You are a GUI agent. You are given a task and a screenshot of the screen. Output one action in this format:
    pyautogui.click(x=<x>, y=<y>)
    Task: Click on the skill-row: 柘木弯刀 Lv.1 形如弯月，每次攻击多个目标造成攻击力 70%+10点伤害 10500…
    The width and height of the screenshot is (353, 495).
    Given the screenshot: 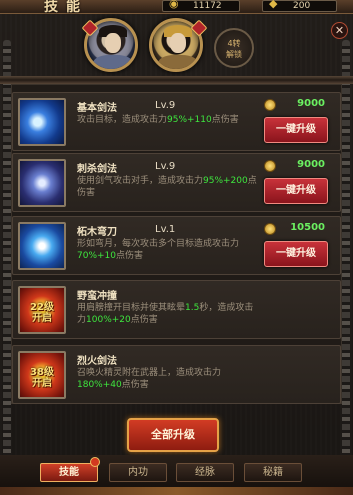 What is the action you would take?
    pyautogui.click(x=176, y=245)
    